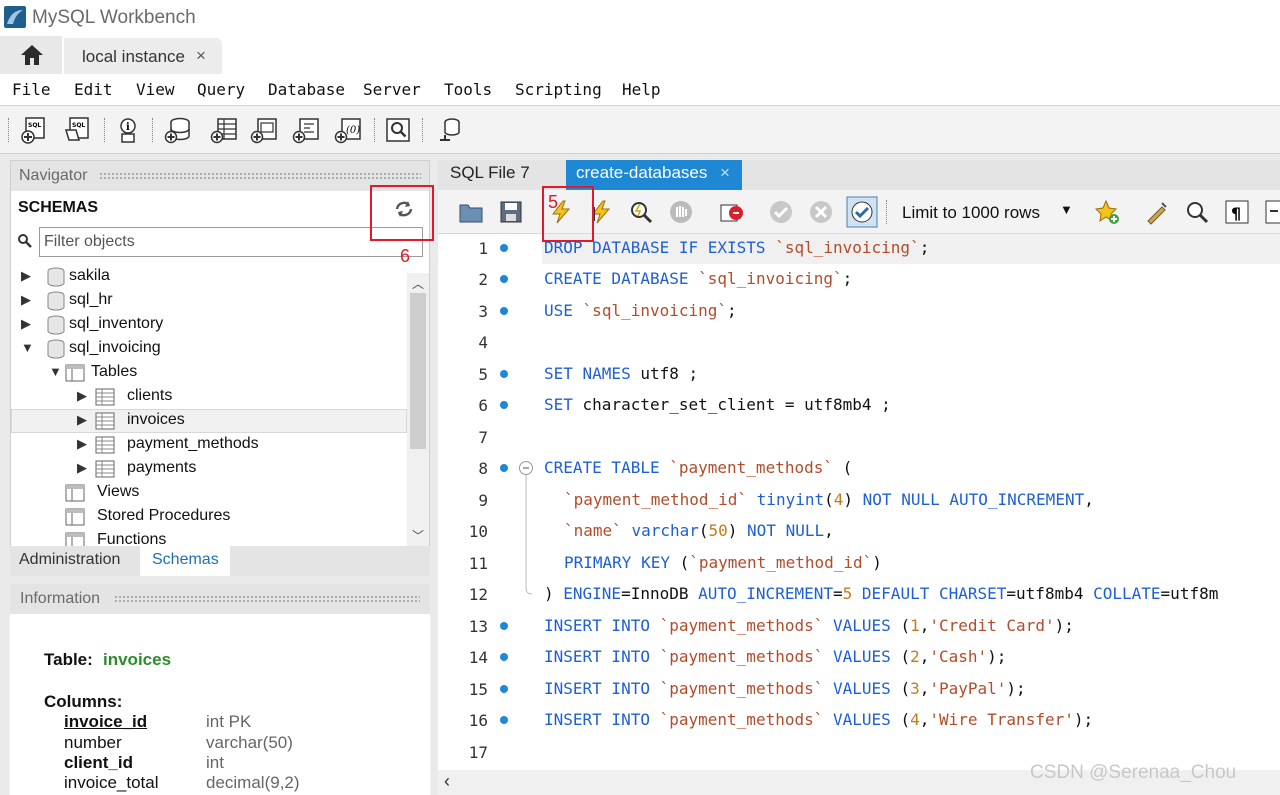 This screenshot has width=1280, height=795. What do you see at coordinates (75, 493) in the screenshot?
I see `folder-icon` at bounding box center [75, 493].